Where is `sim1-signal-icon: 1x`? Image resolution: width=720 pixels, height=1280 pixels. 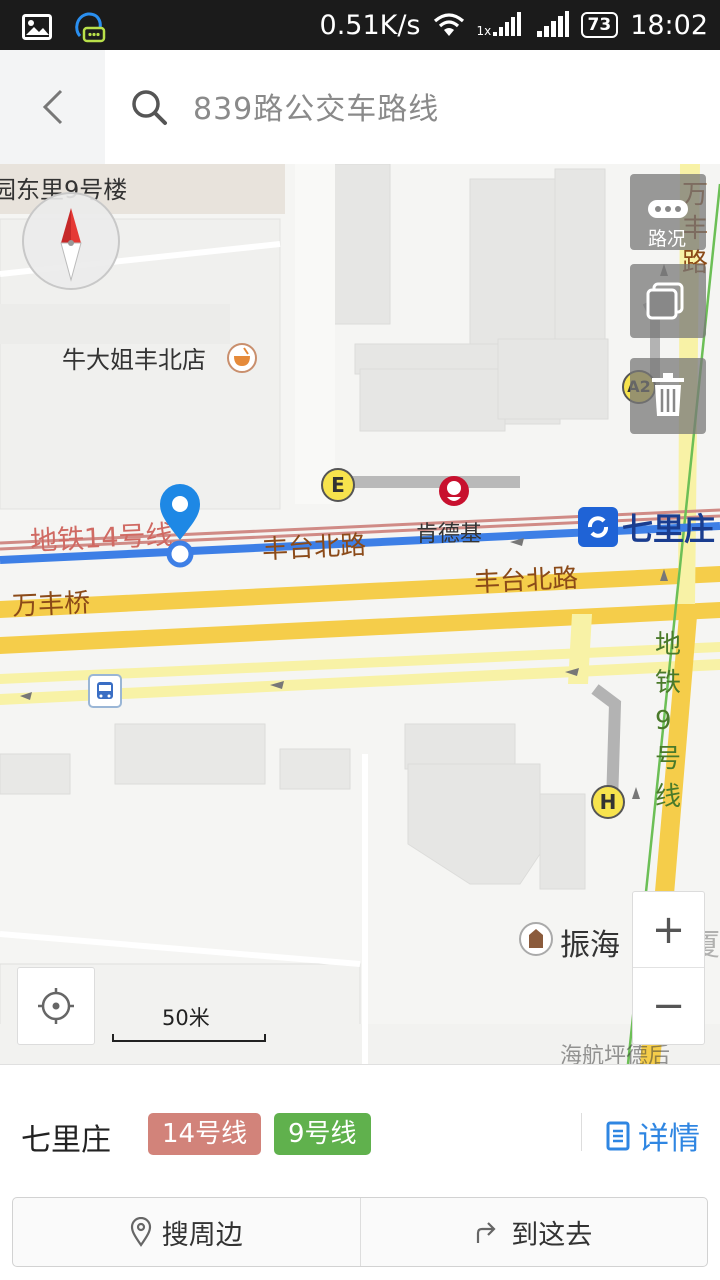 sim1-signal-icon: 1x is located at coordinates (500, 25).